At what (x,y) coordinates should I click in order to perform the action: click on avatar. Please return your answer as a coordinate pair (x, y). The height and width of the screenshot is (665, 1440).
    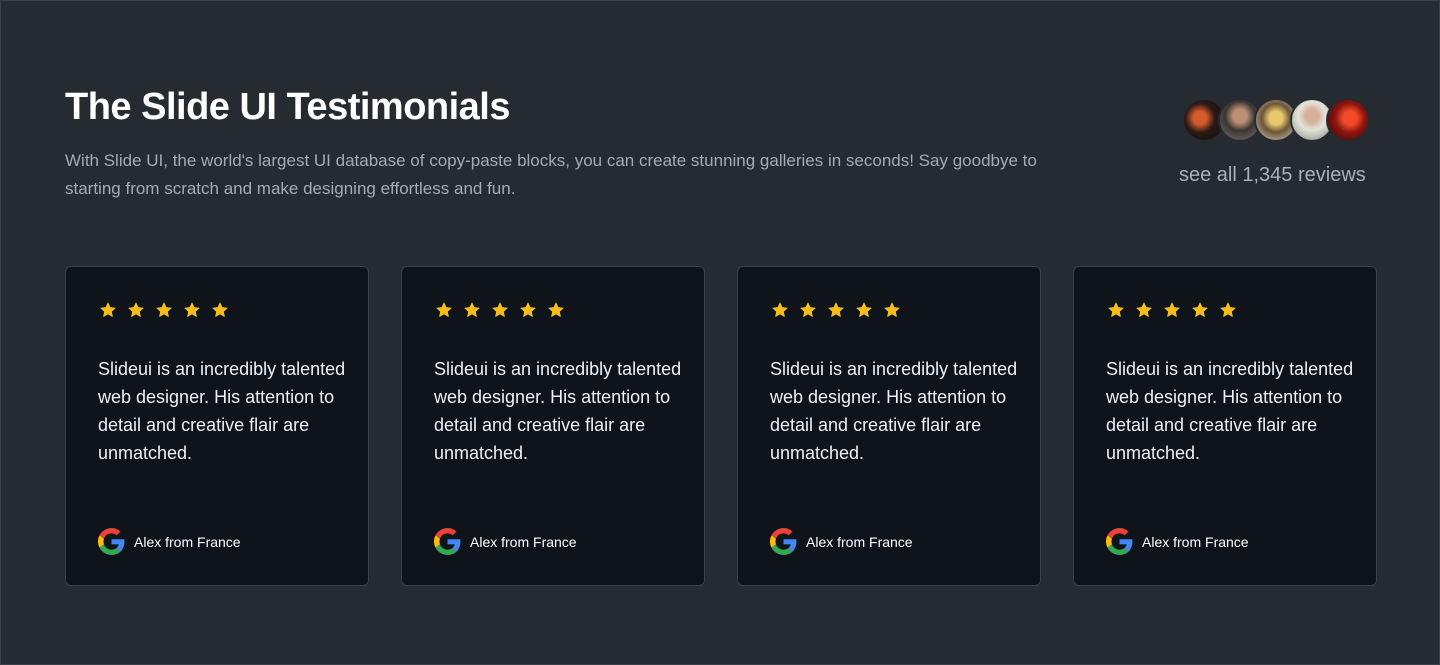
    Looking at the image, I should click on (1348, 120).